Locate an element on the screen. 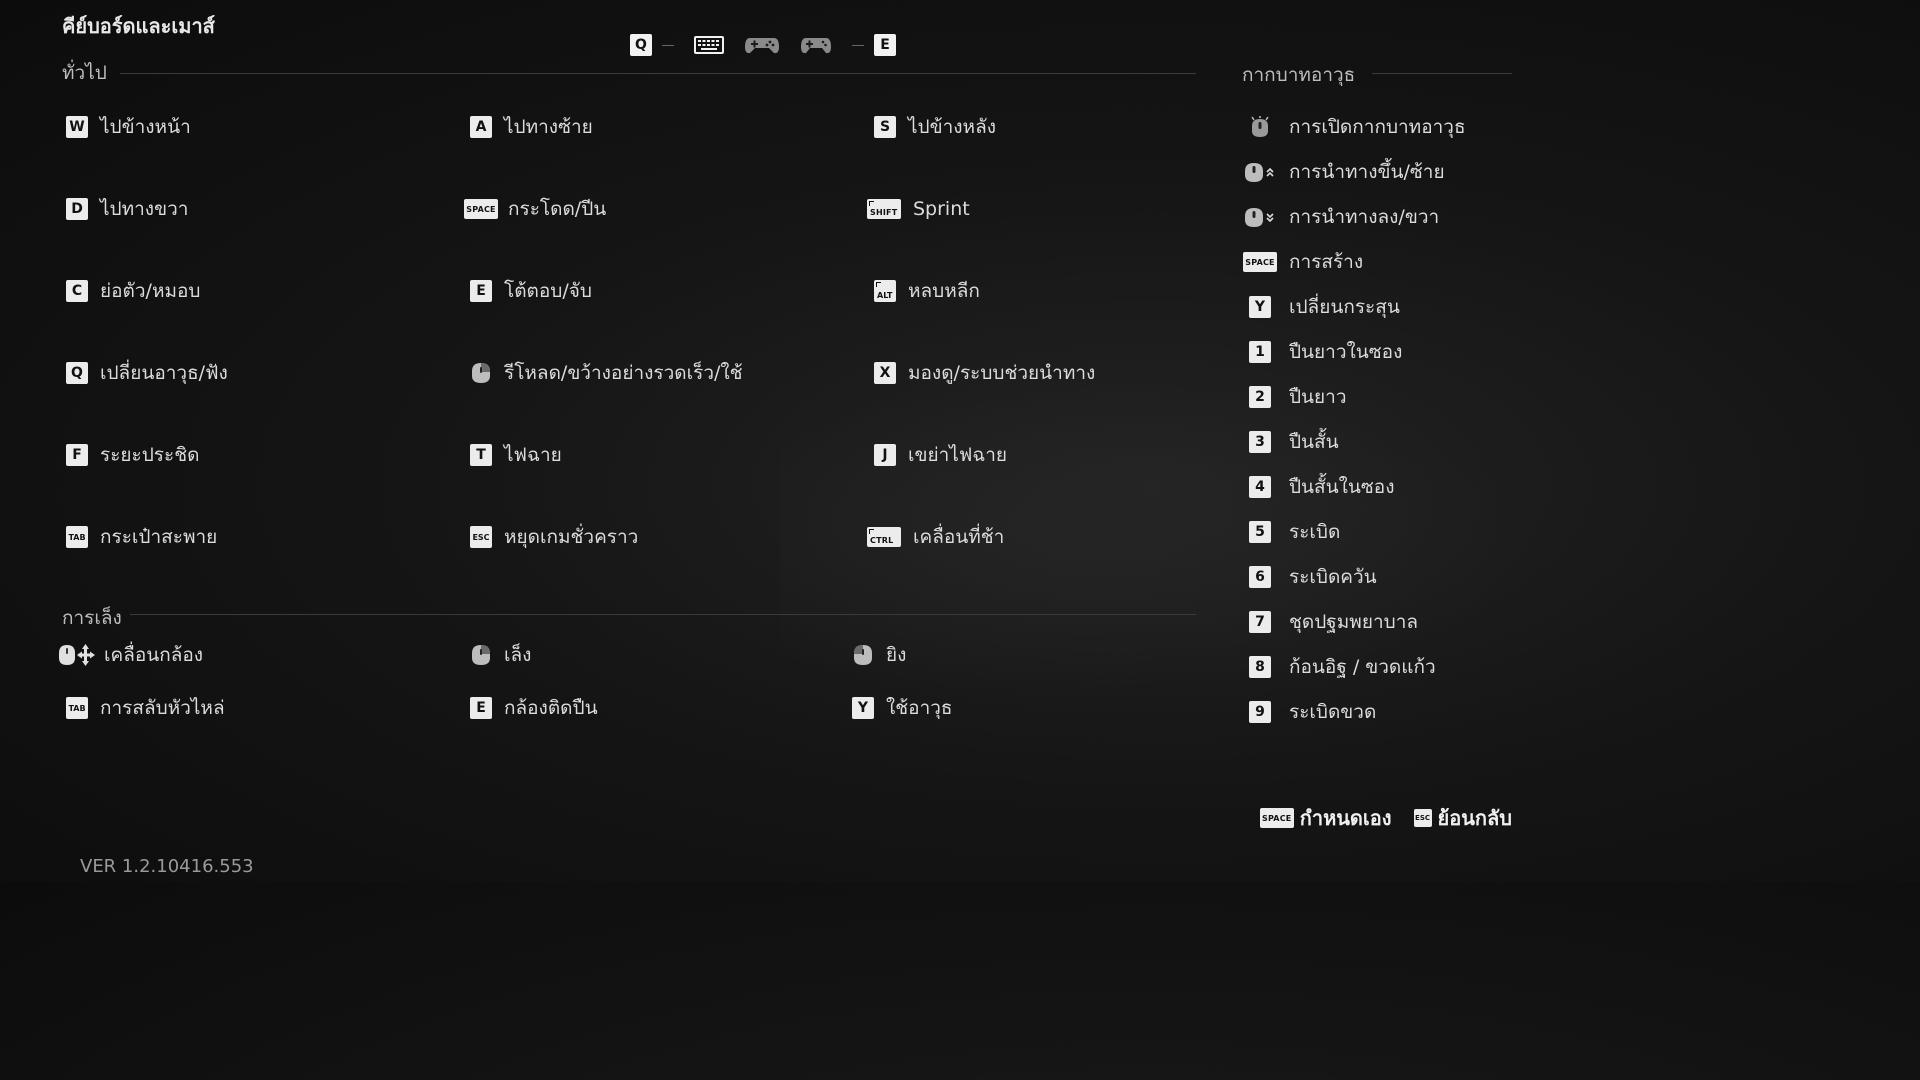  binding-label: ปืนสั้น is located at coordinates (1314, 442).